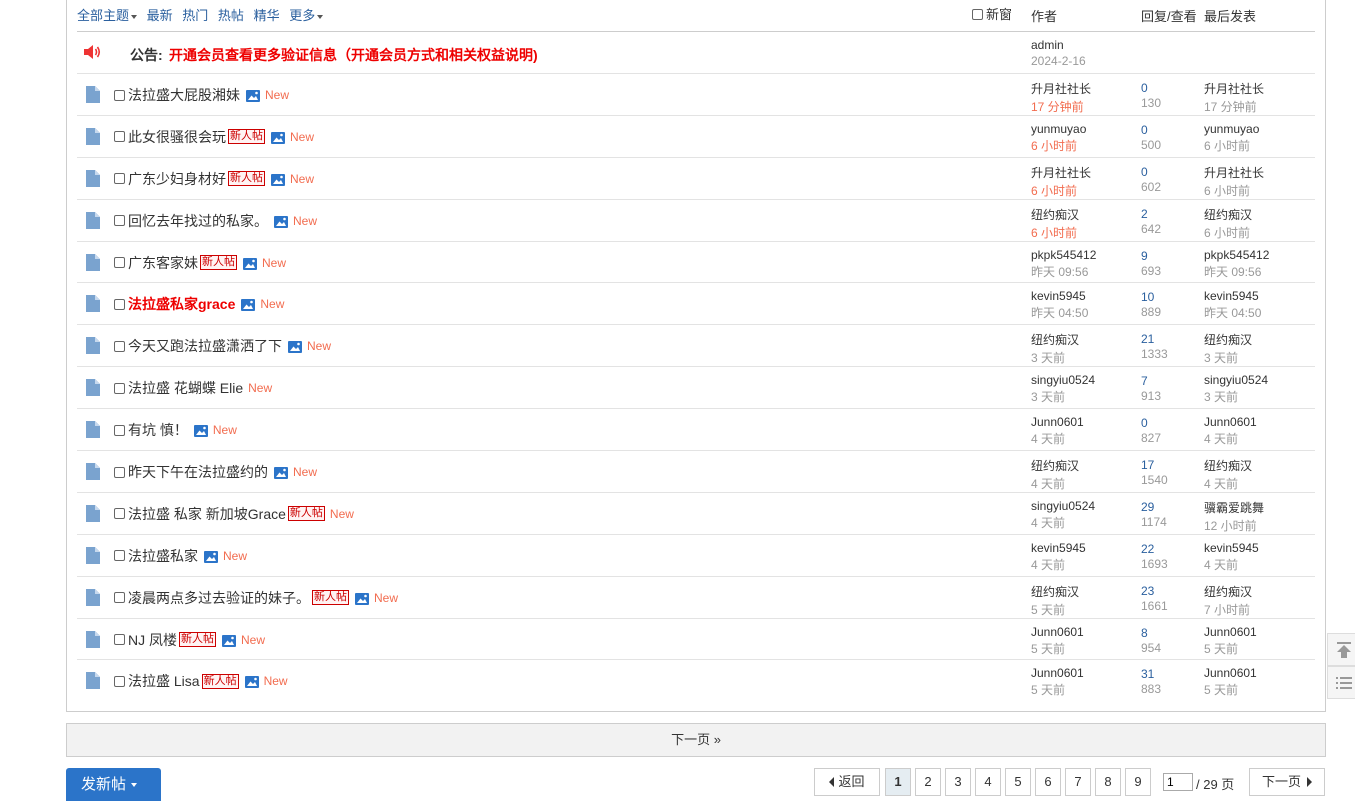  I want to click on reply-count: 17, so click(1154, 465).